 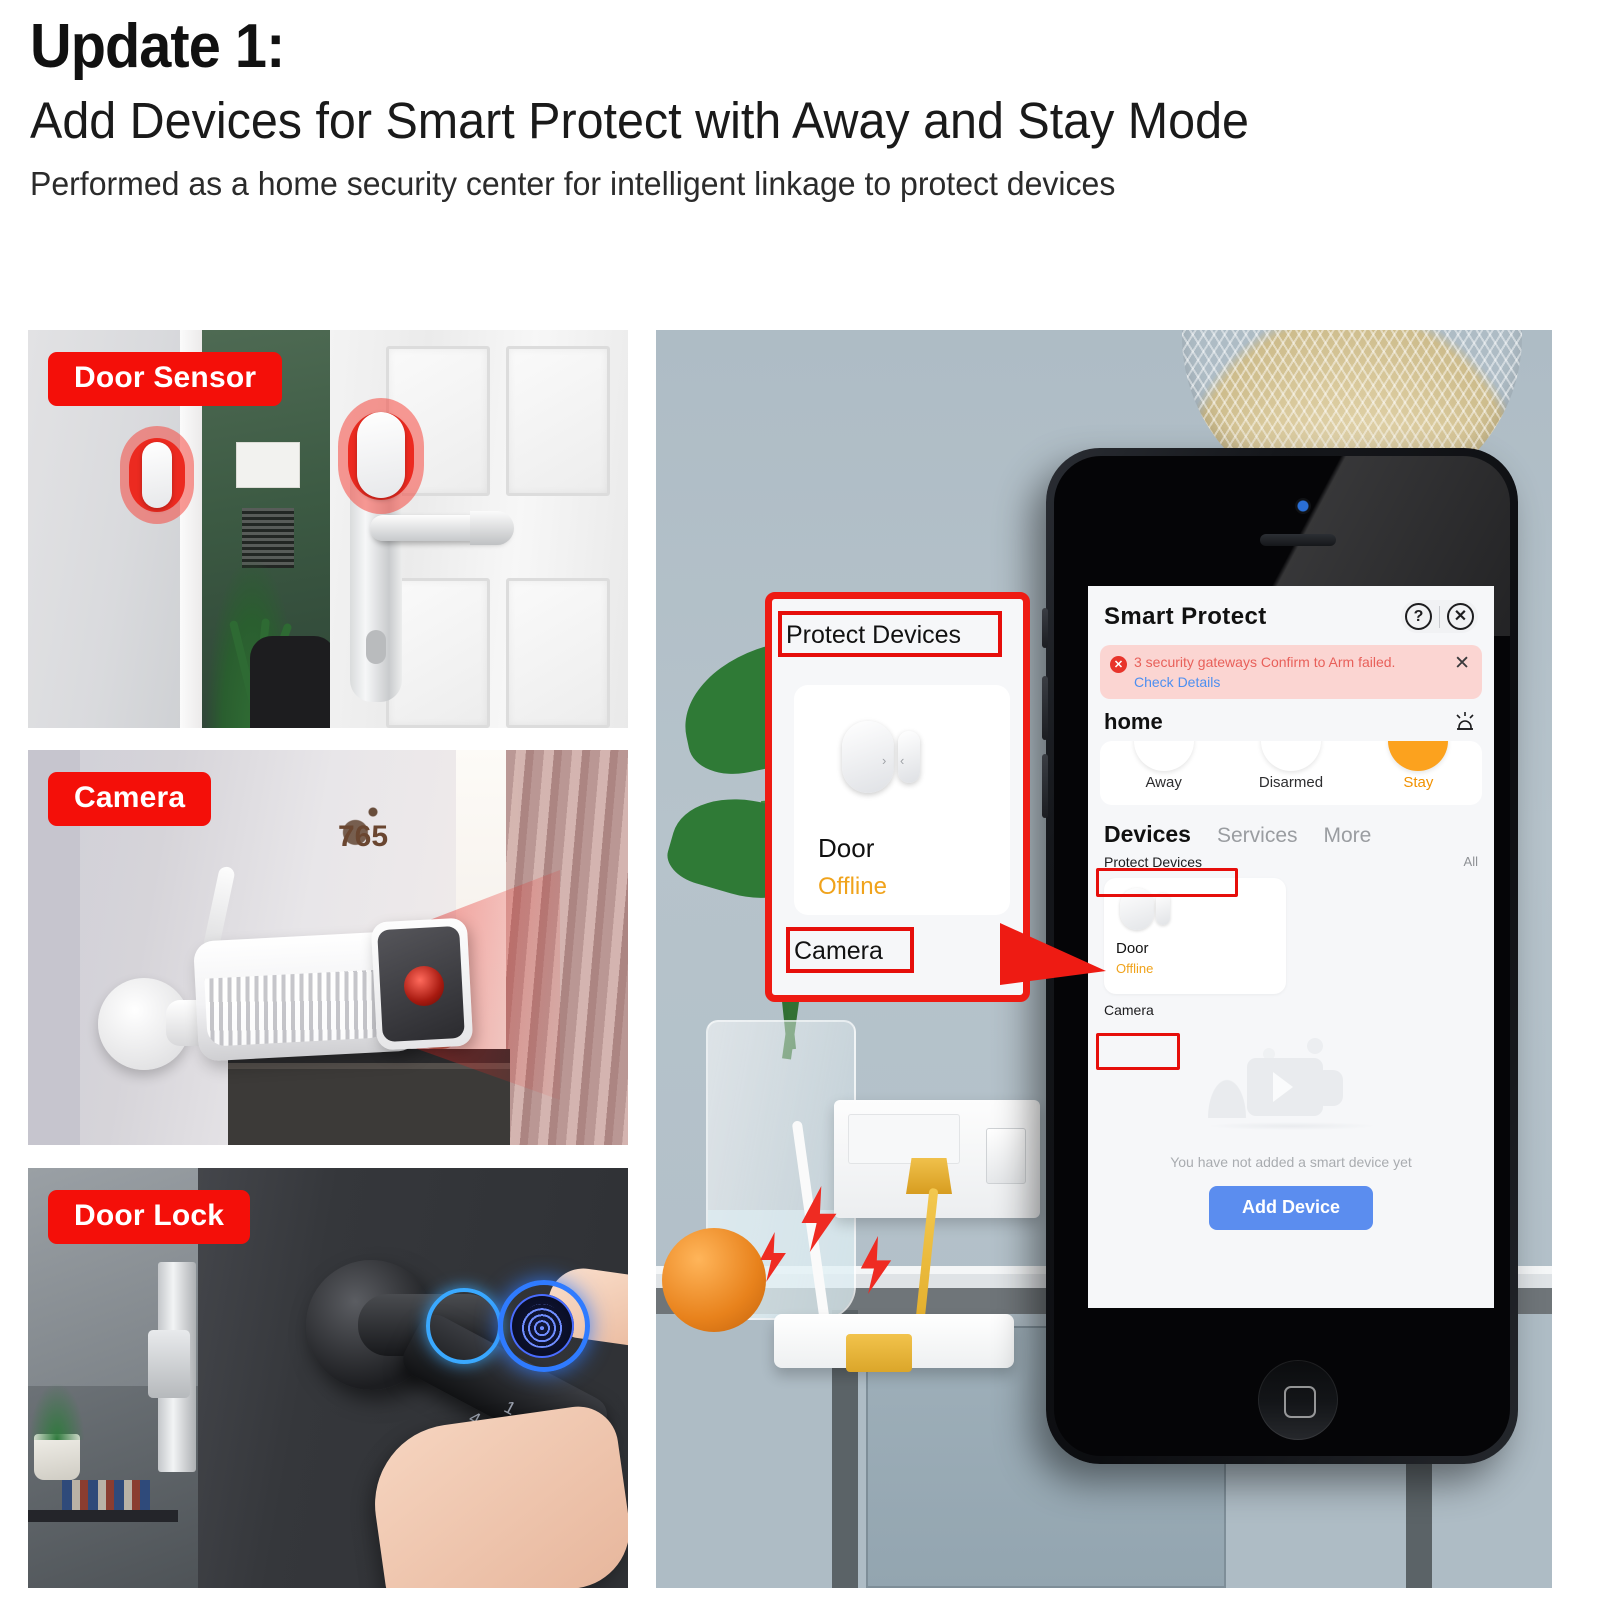 What do you see at coordinates (376, 647) in the screenshot?
I see `keyhole` at bounding box center [376, 647].